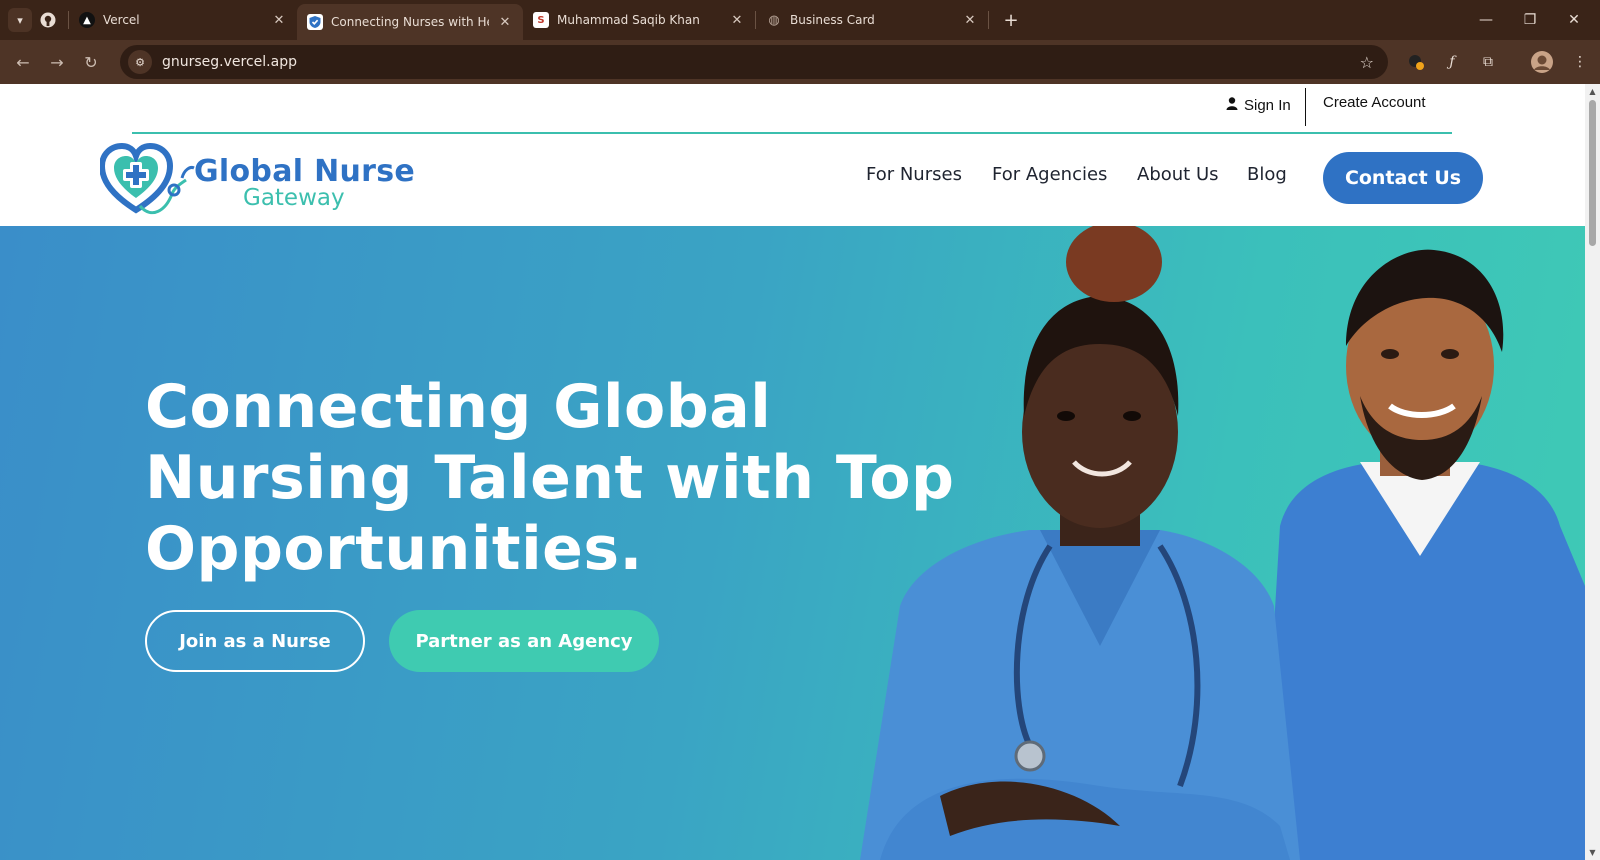  Describe the element at coordinates (20, 20) in the screenshot. I see `tab-search-chevron-icon: ▾` at that location.